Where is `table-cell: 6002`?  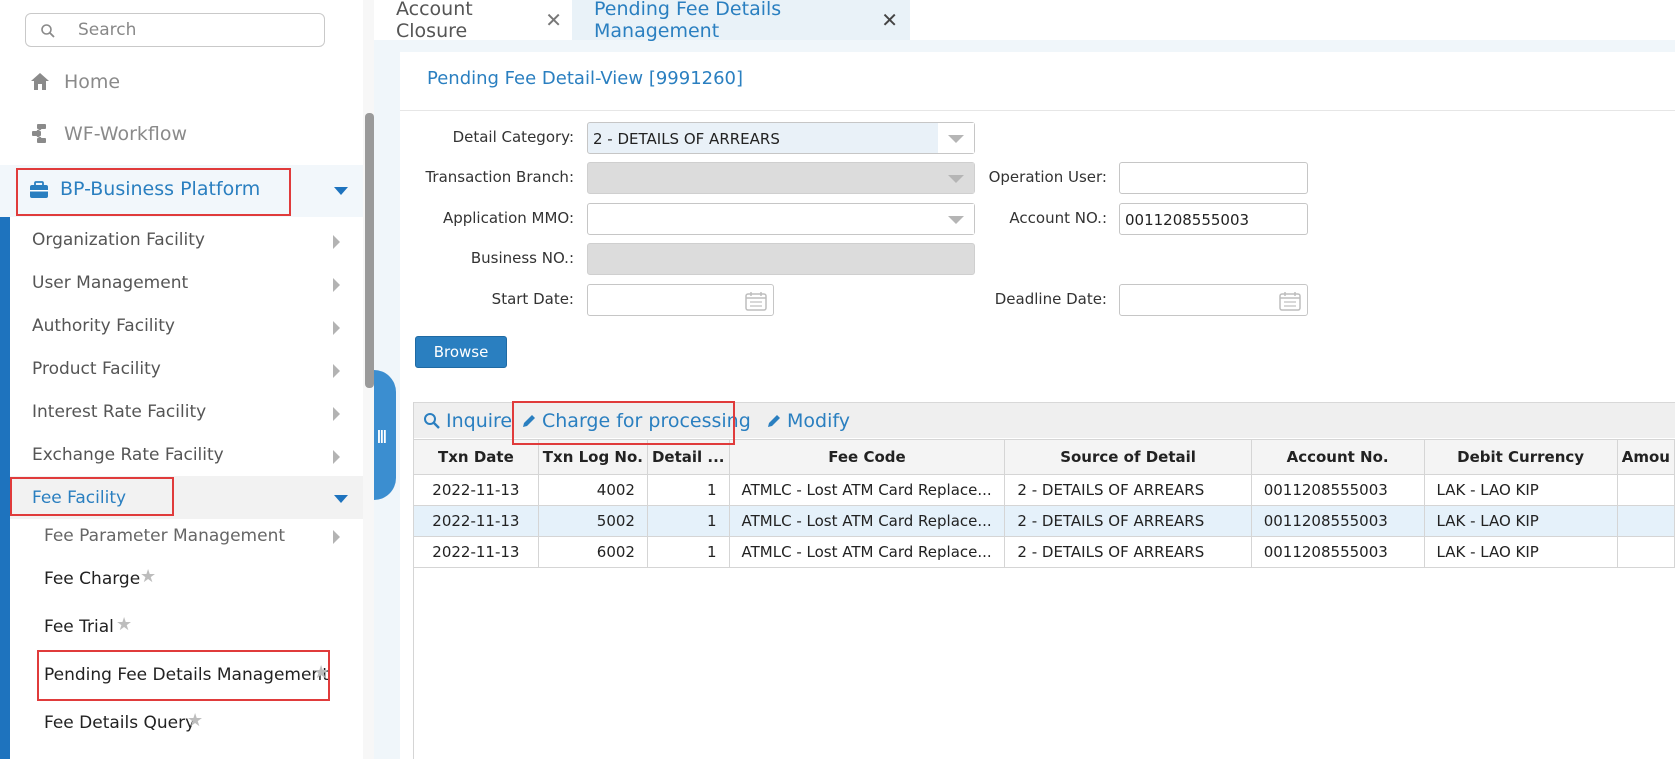
table-cell: 6002 is located at coordinates (593, 552).